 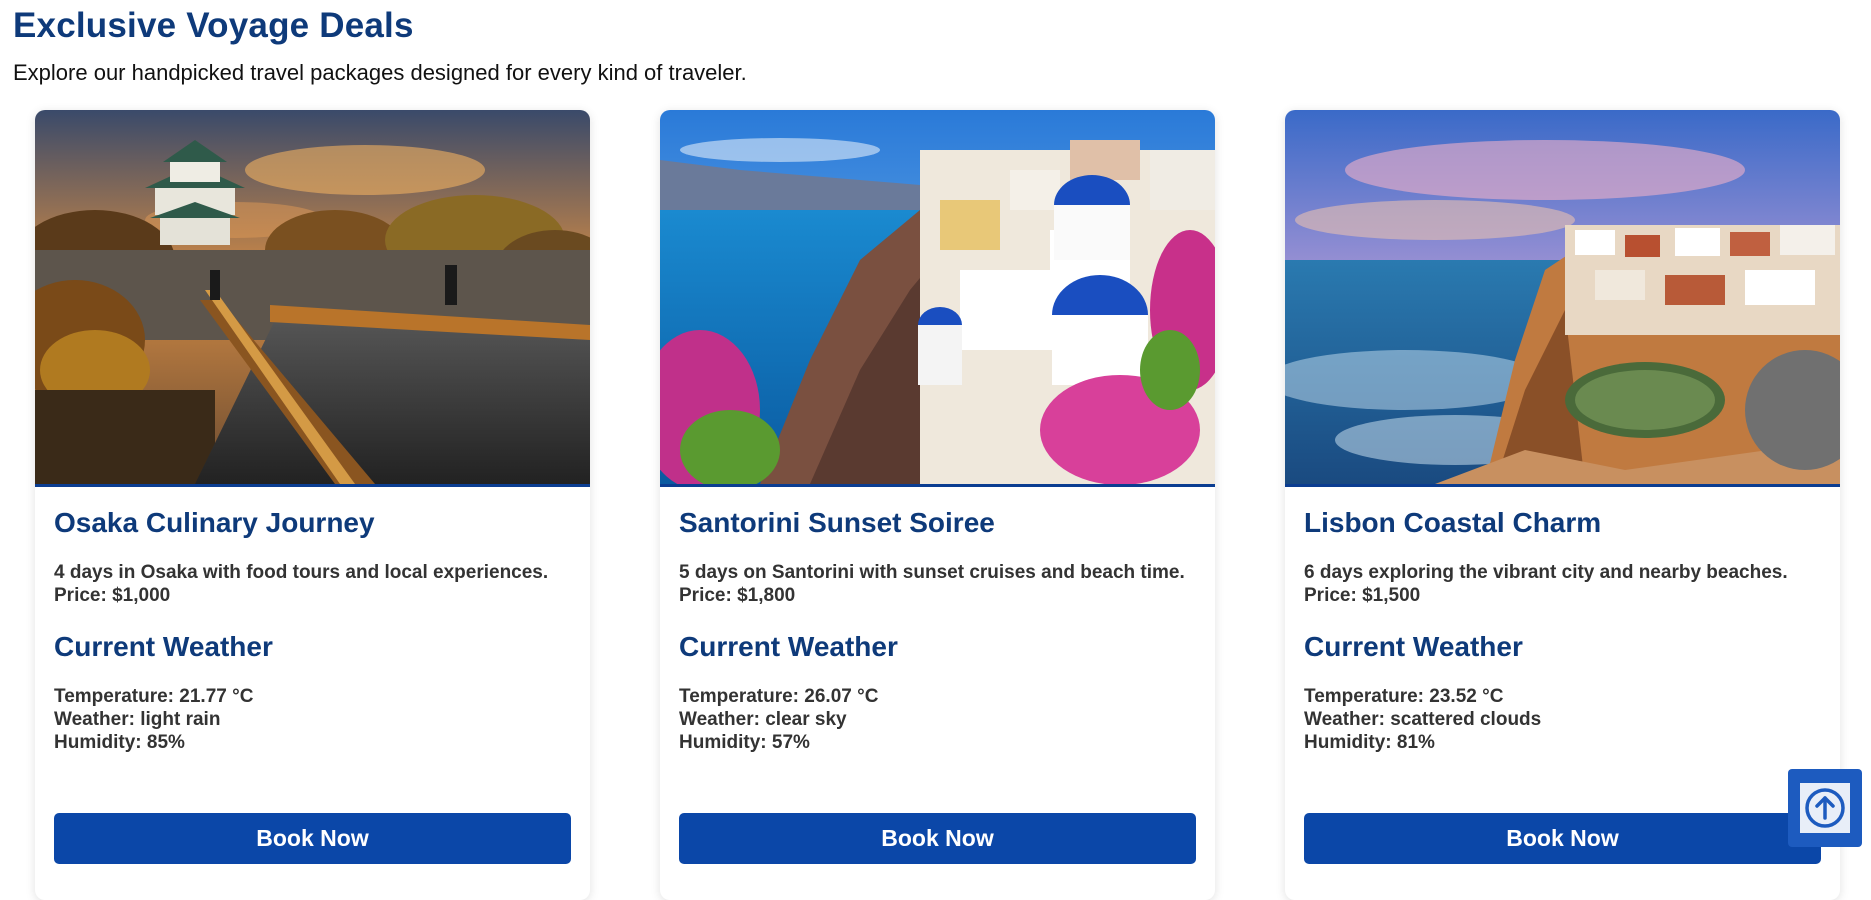 I want to click on scroll-to-top-icon-frame, so click(x=1825, y=808).